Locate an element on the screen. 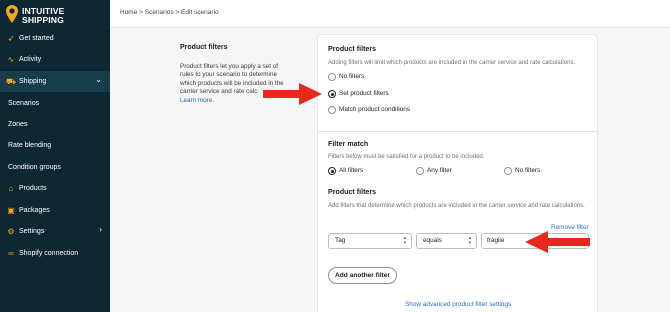 This screenshot has height=312, width=670. show-advanced-settings-link: Show advanced product filter settings is located at coordinates (458, 304).